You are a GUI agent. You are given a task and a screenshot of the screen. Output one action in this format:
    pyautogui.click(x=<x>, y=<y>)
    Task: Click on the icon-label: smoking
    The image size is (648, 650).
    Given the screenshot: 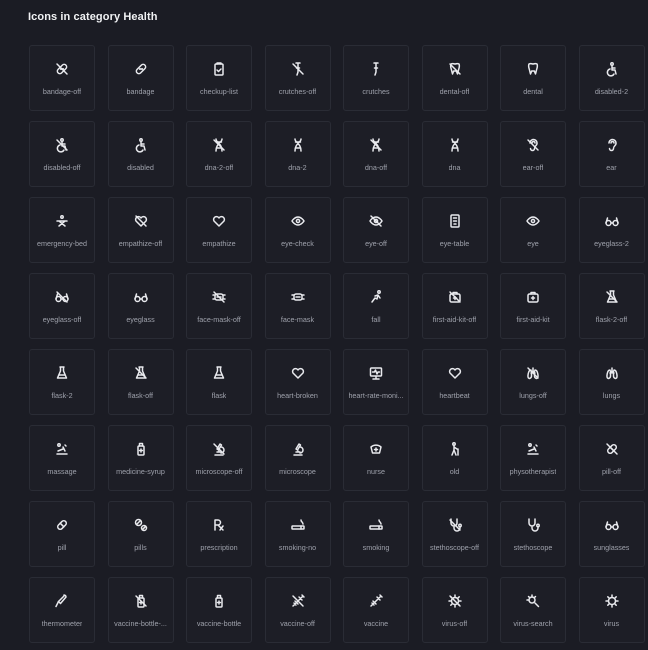 What is the action you would take?
    pyautogui.click(x=376, y=547)
    